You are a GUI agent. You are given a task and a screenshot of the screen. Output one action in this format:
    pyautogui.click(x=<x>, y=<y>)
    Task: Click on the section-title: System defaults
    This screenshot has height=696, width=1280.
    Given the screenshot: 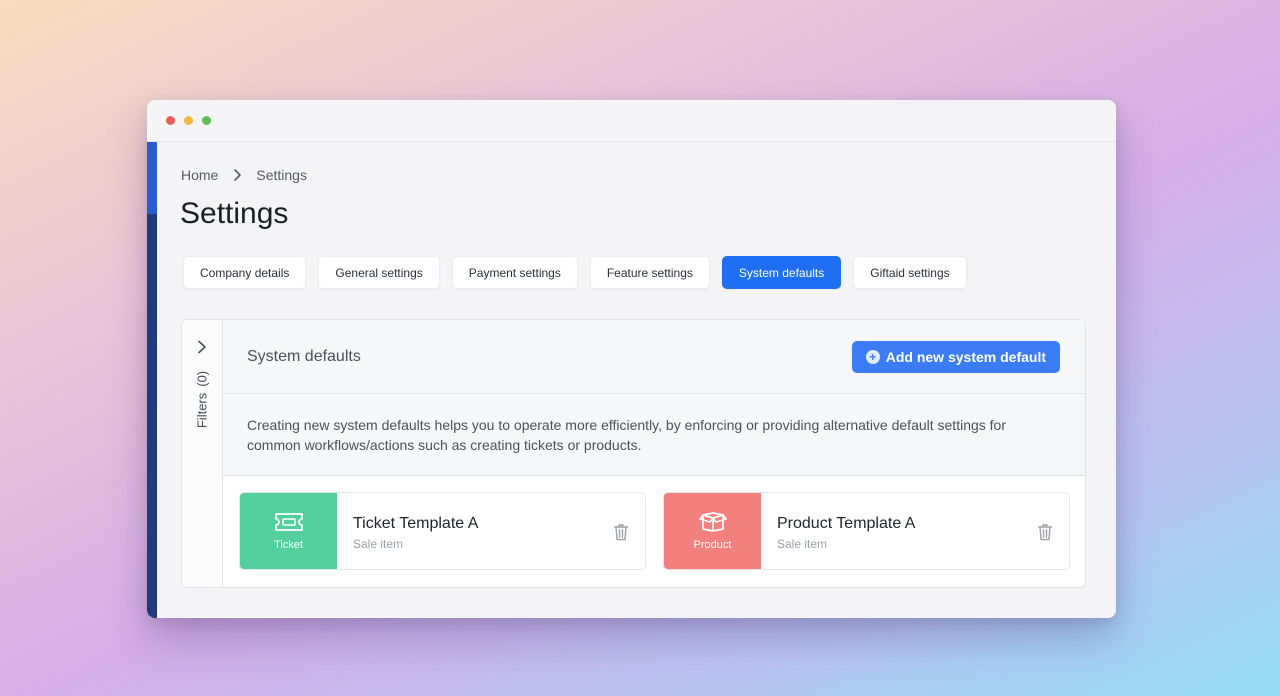 What is the action you would take?
    pyautogui.click(x=304, y=356)
    